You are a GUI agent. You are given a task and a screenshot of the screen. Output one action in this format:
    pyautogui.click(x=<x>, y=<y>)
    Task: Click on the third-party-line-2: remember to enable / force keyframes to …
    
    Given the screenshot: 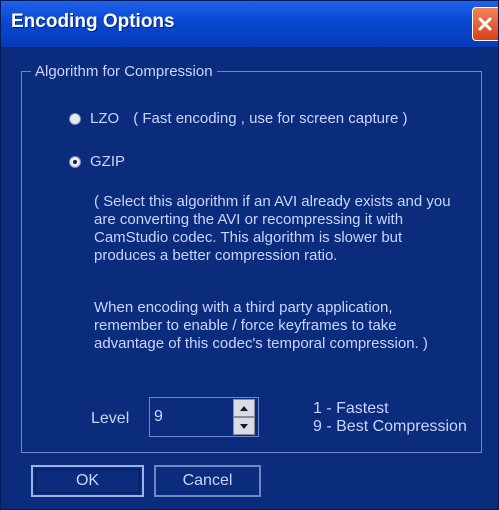 What is the action you would take?
    pyautogui.click(x=245, y=325)
    